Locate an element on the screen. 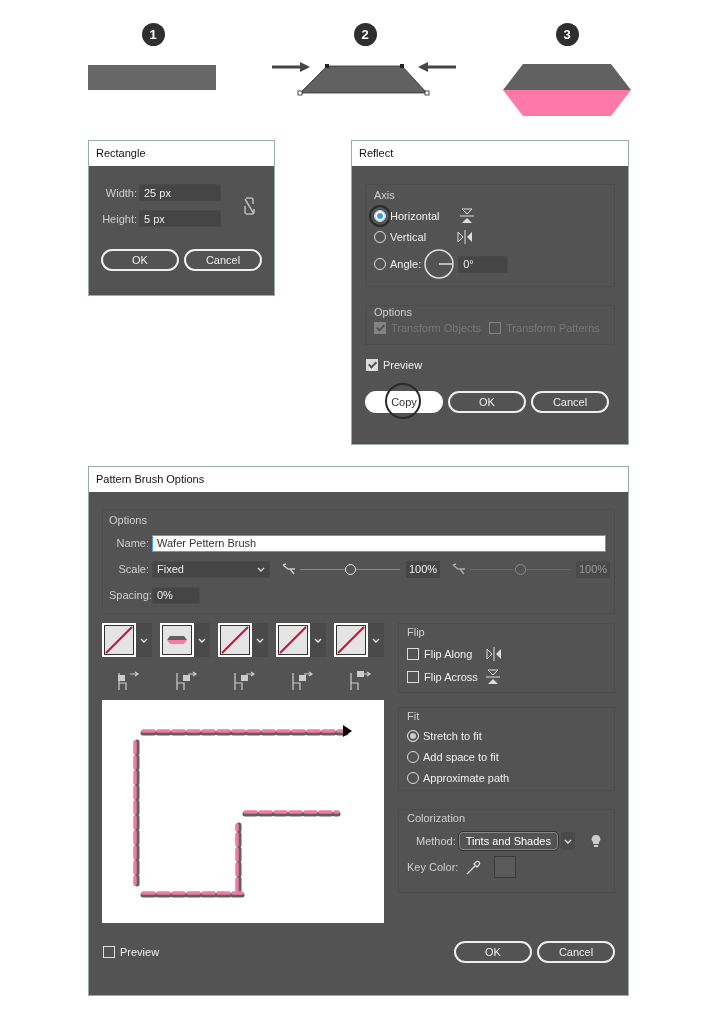 This screenshot has width=720, height=1016. left-arrow is located at coordinates (437, 67).